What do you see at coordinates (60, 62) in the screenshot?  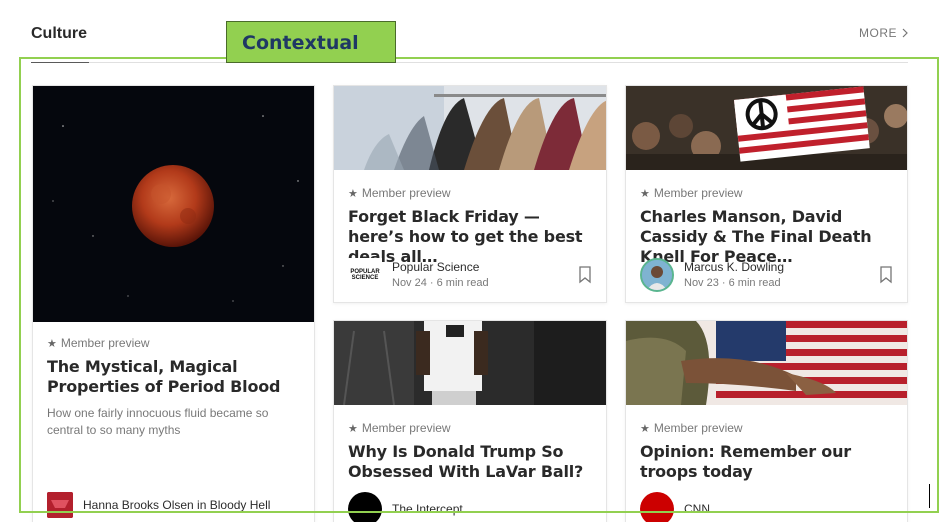 I see `section-title-underline` at bounding box center [60, 62].